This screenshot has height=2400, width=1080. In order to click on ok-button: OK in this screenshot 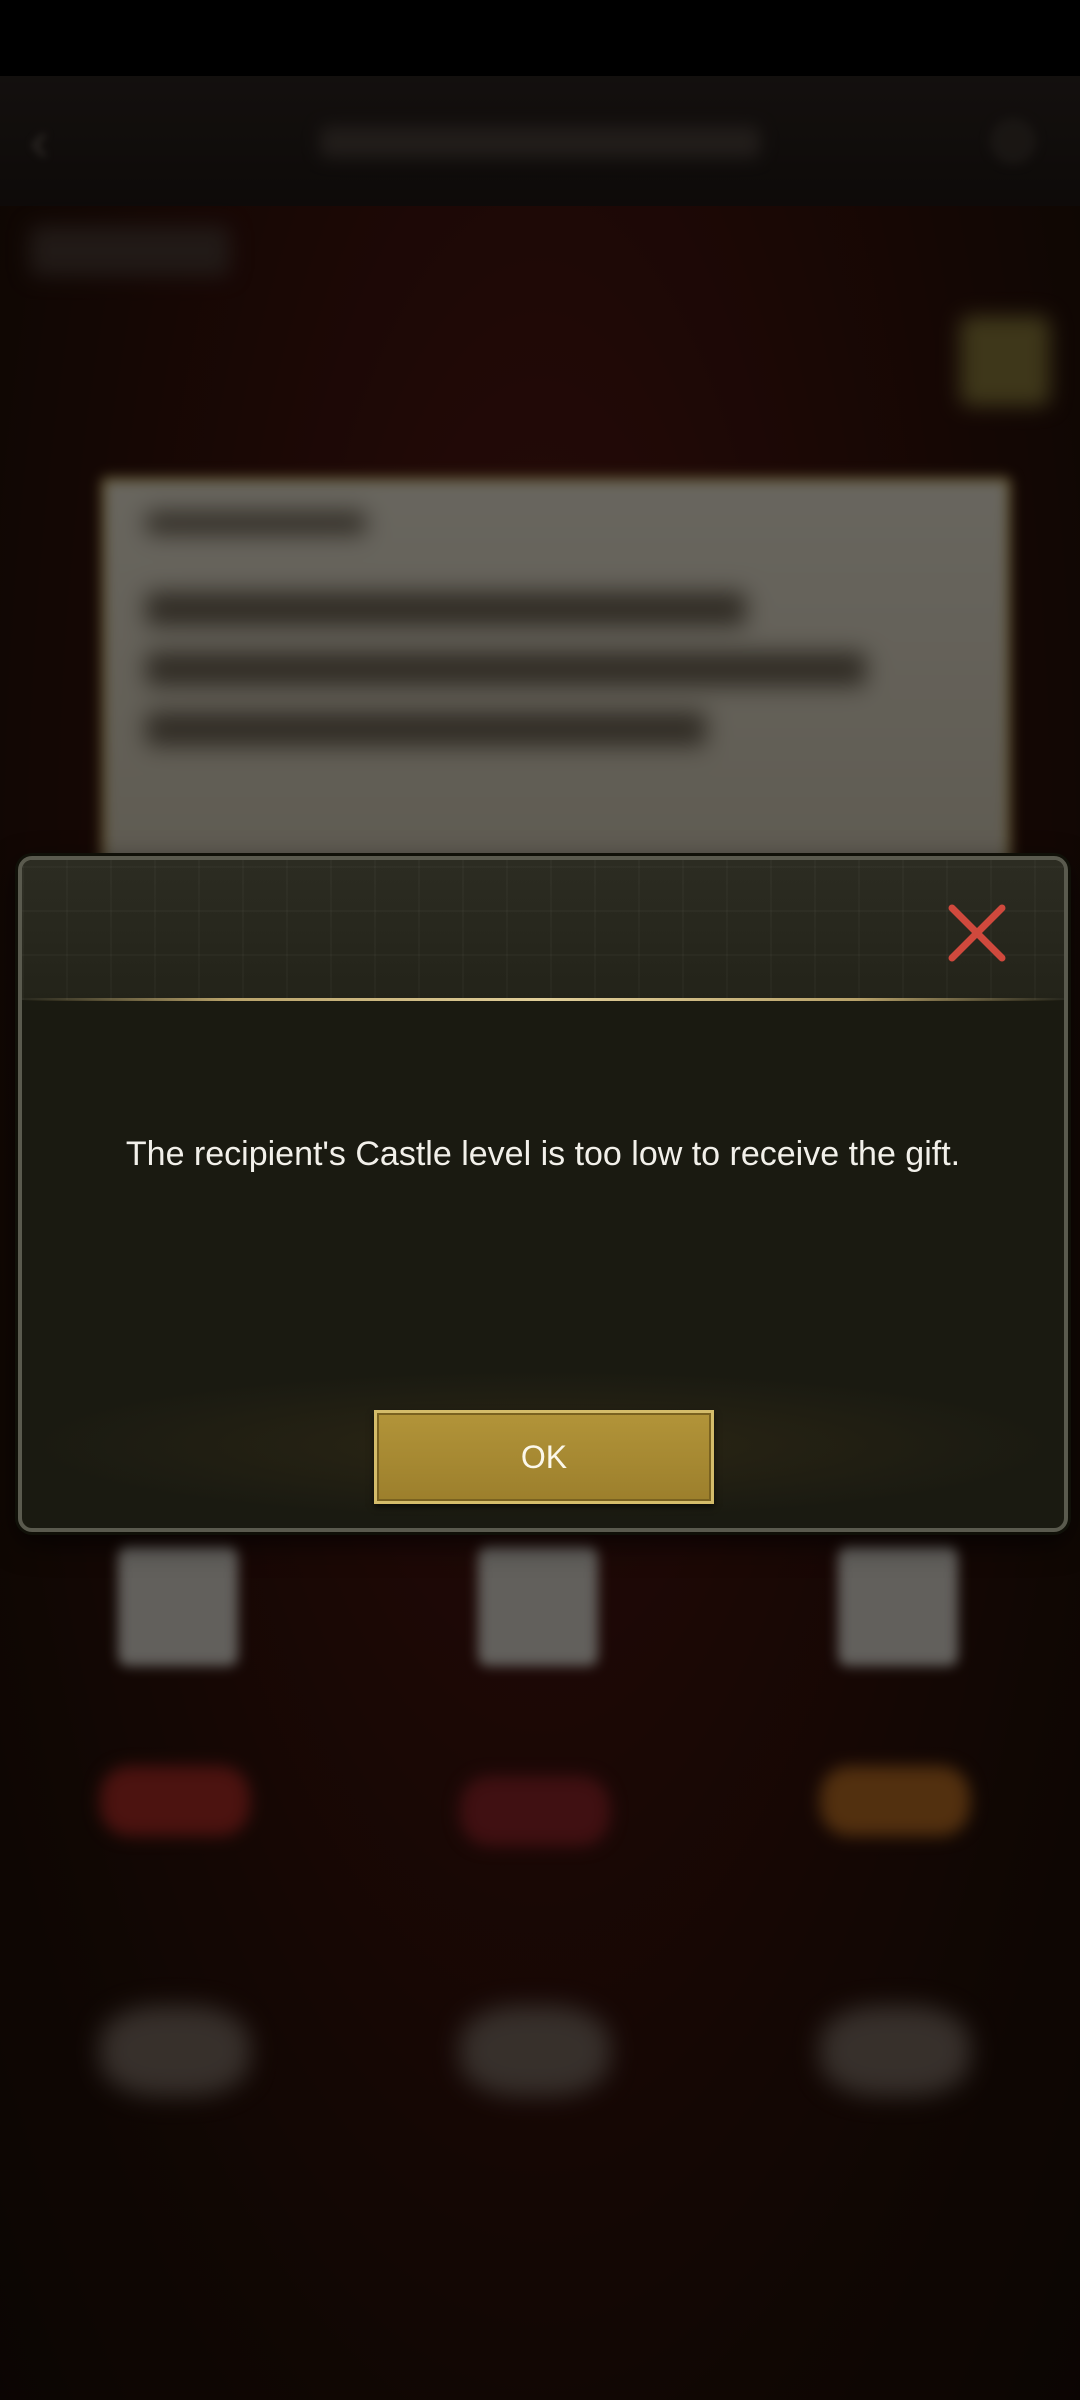, I will do `click(544, 1457)`.